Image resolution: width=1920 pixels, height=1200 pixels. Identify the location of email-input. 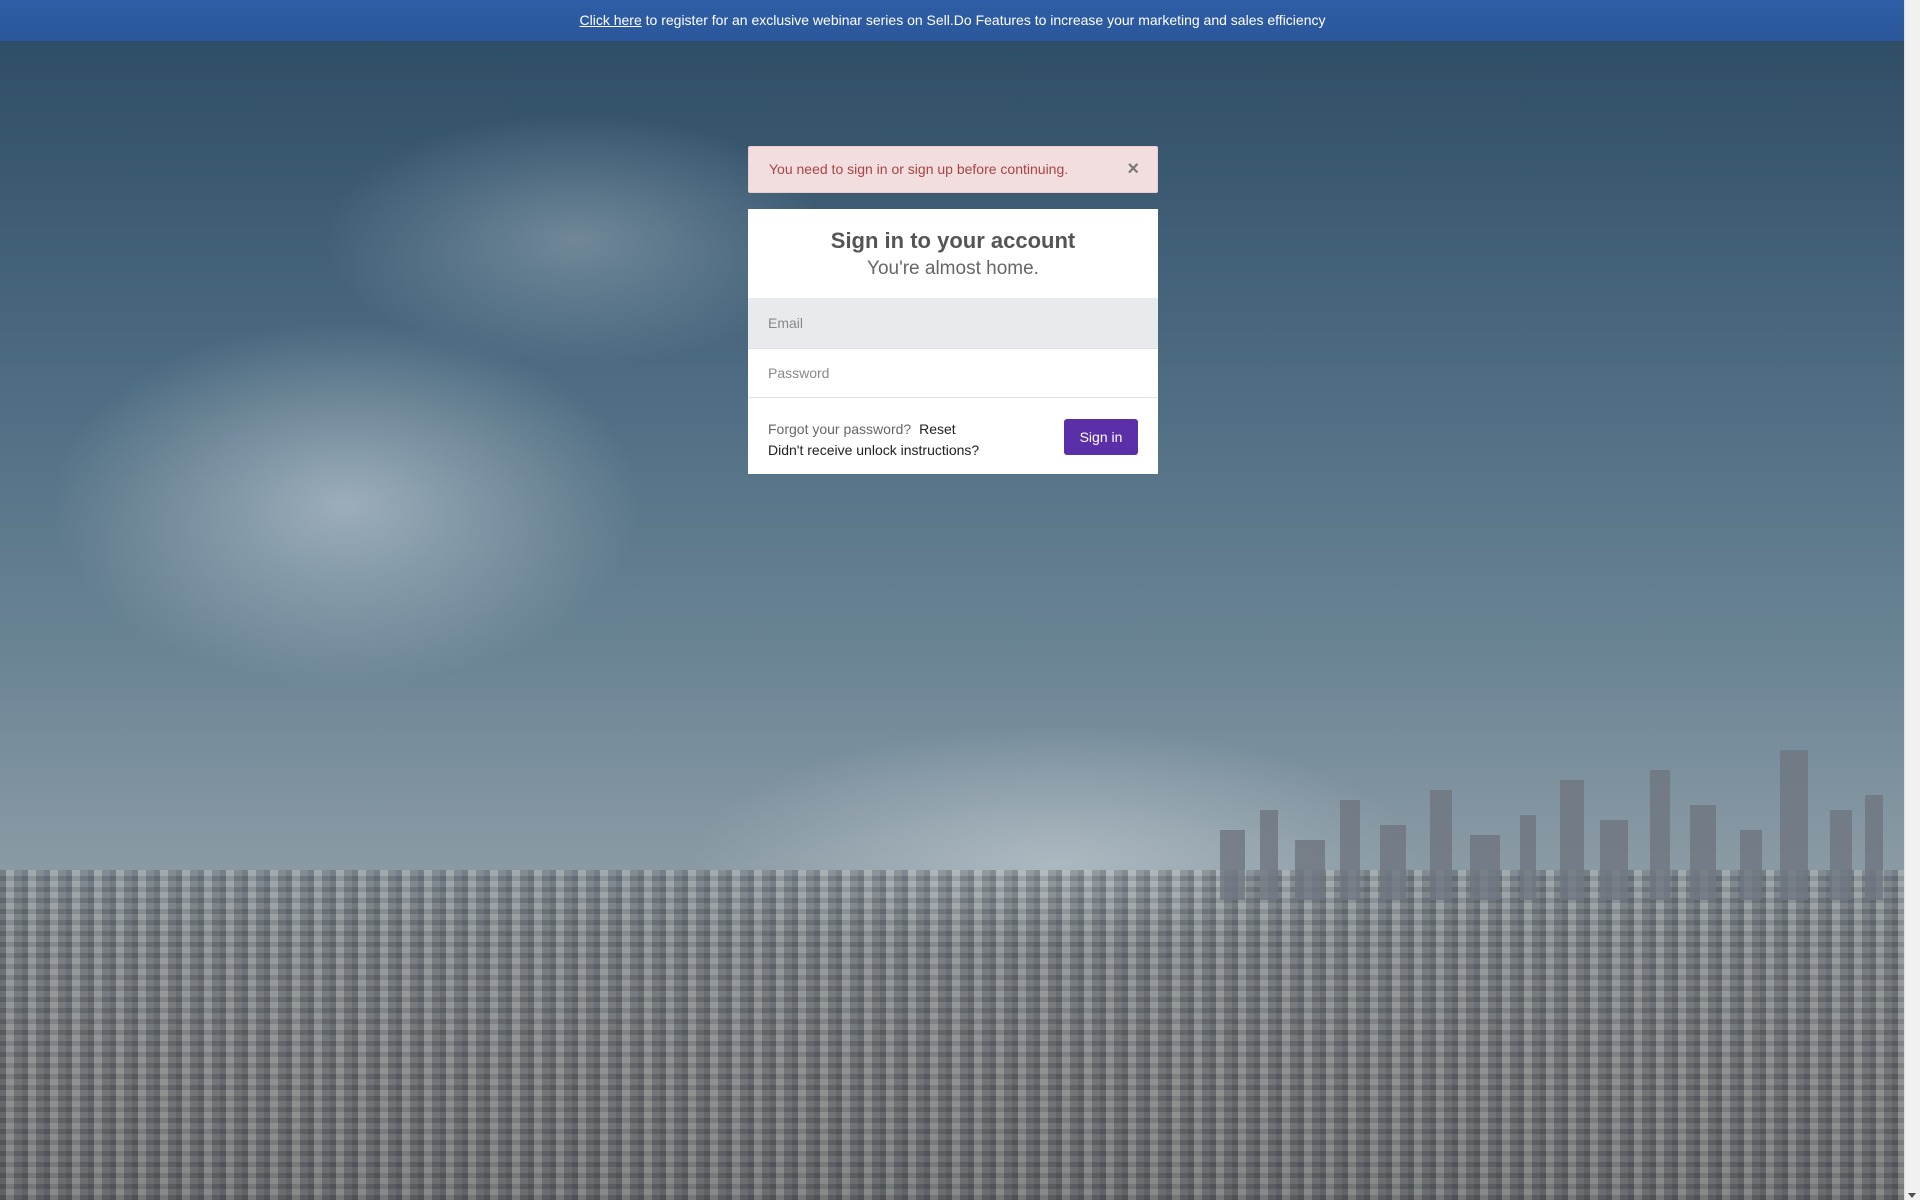
(953, 323).